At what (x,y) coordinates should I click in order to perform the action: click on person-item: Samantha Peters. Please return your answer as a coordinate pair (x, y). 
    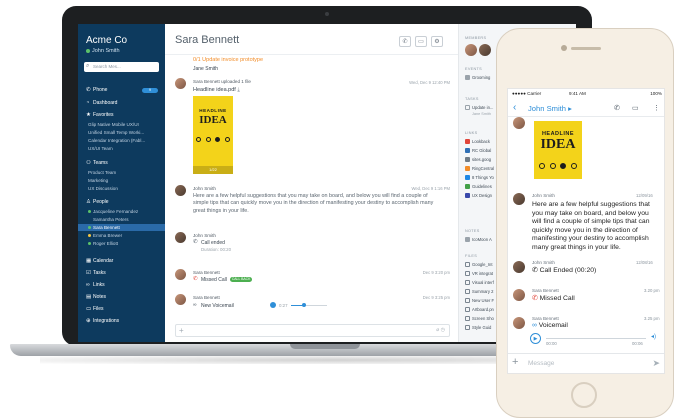
    Looking at the image, I should click on (111, 219).